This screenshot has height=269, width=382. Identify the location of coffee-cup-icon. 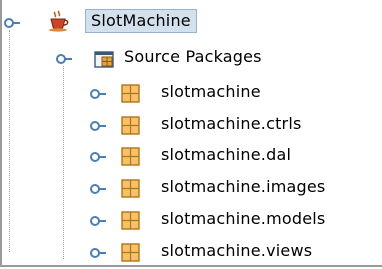
(59, 21).